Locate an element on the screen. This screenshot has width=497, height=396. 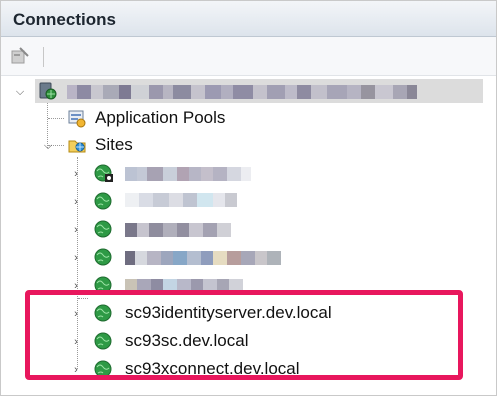
tree-node-sites: ⌵ Sites is located at coordinates (246, 146).